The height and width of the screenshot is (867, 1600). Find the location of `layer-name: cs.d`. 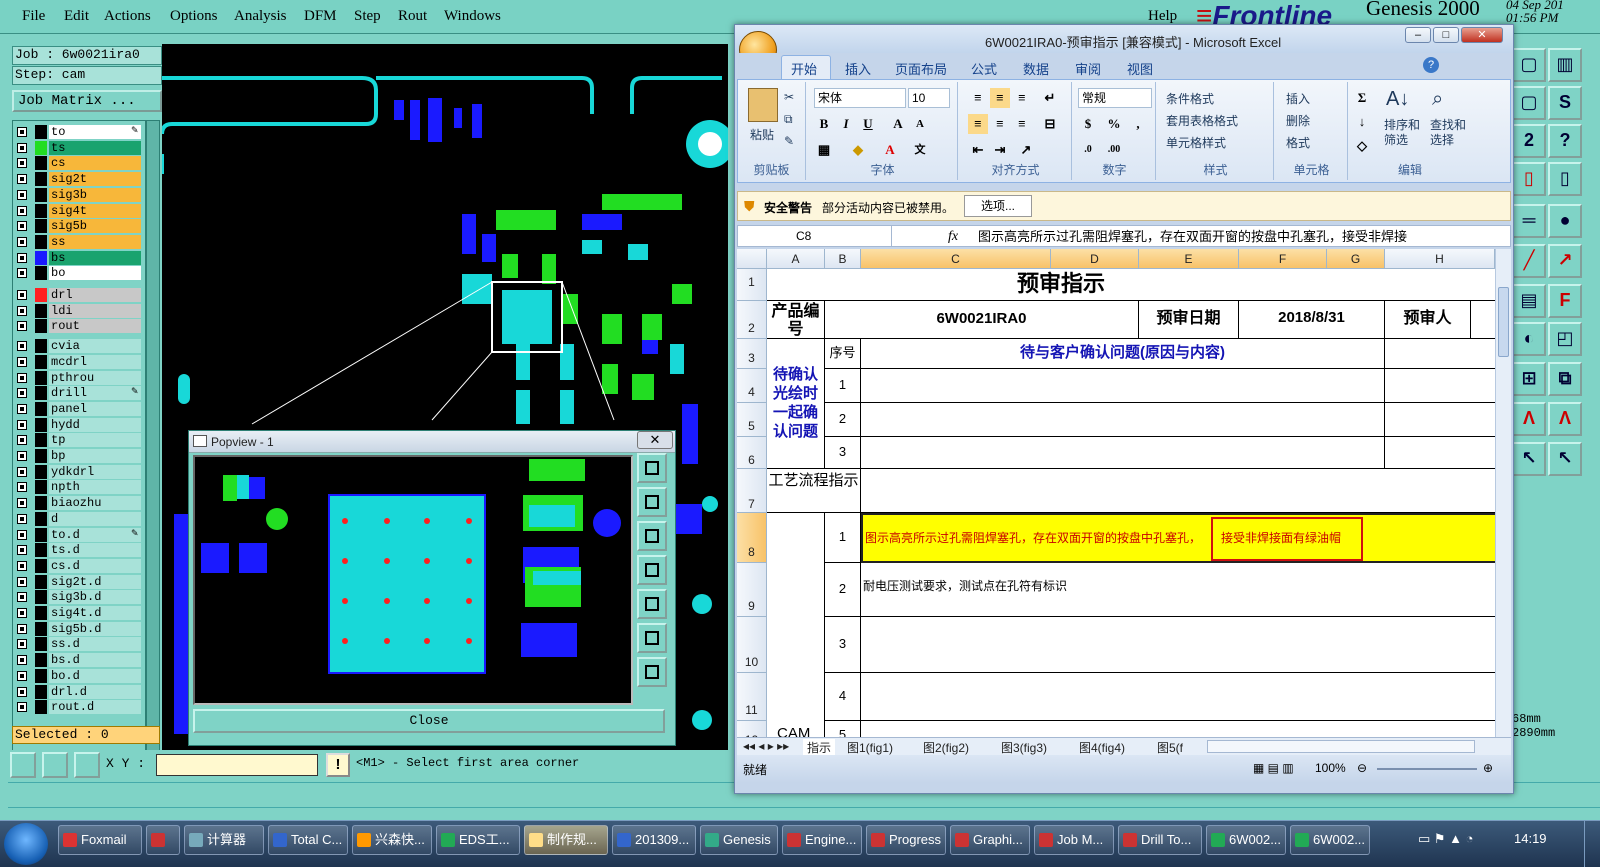

layer-name: cs.d is located at coordinates (95, 565).